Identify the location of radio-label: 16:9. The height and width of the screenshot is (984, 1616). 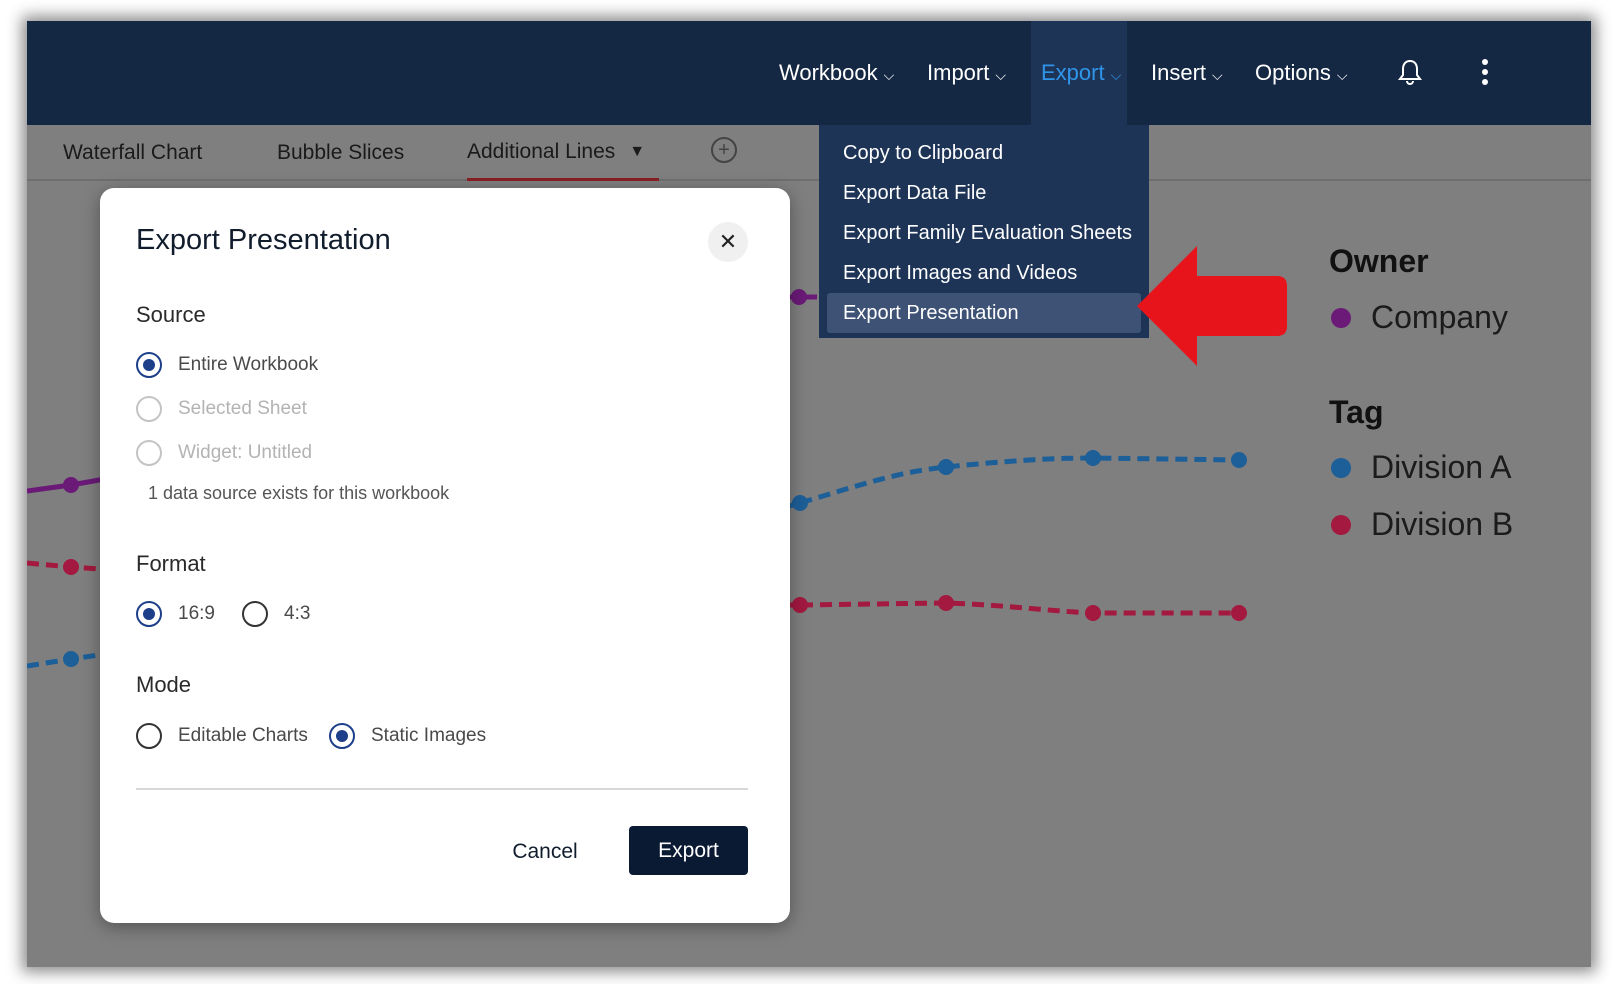
(196, 613).